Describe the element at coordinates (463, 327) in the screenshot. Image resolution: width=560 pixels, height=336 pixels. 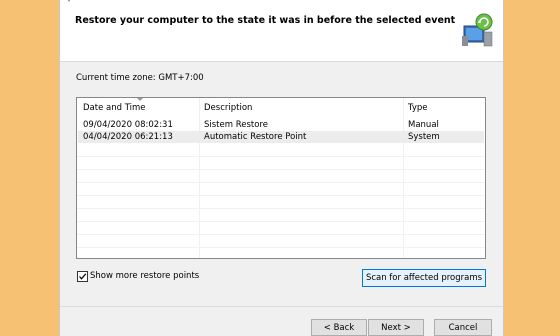
I see `cancel-button: Cancel` at that location.